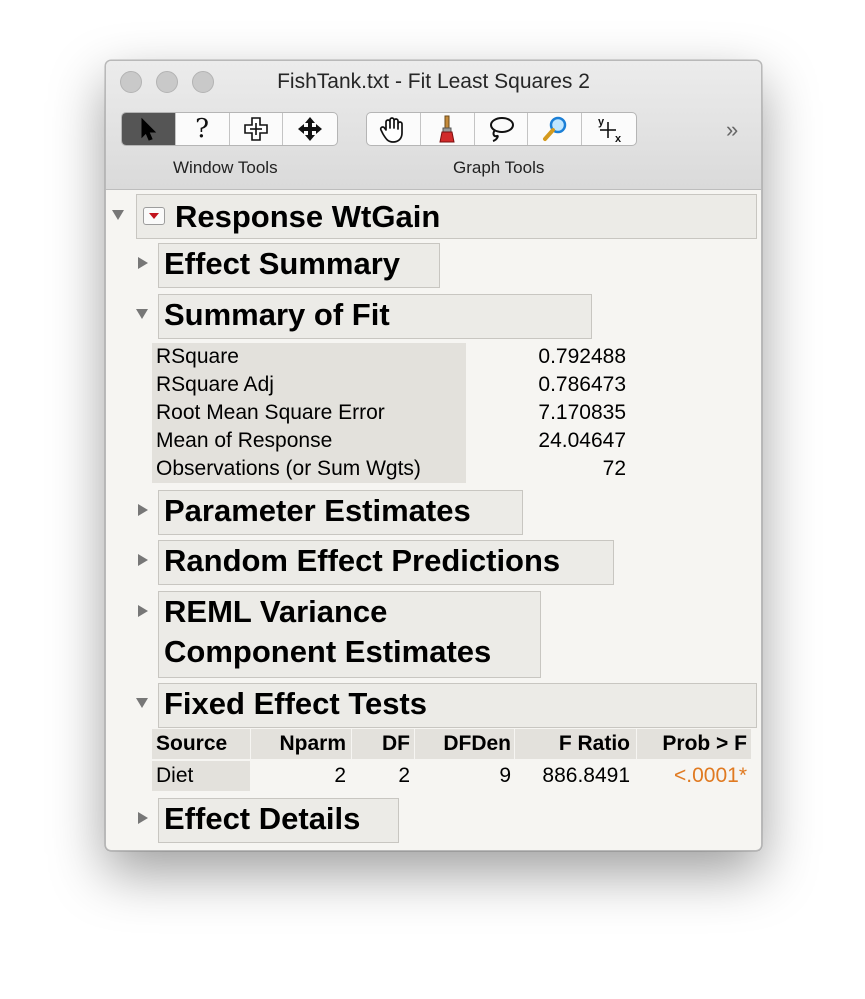 The height and width of the screenshot is (999, 865). Describe the element at coordinates (582, 440) in the screenshot. I see `fit-value: 24.04647` at that location.